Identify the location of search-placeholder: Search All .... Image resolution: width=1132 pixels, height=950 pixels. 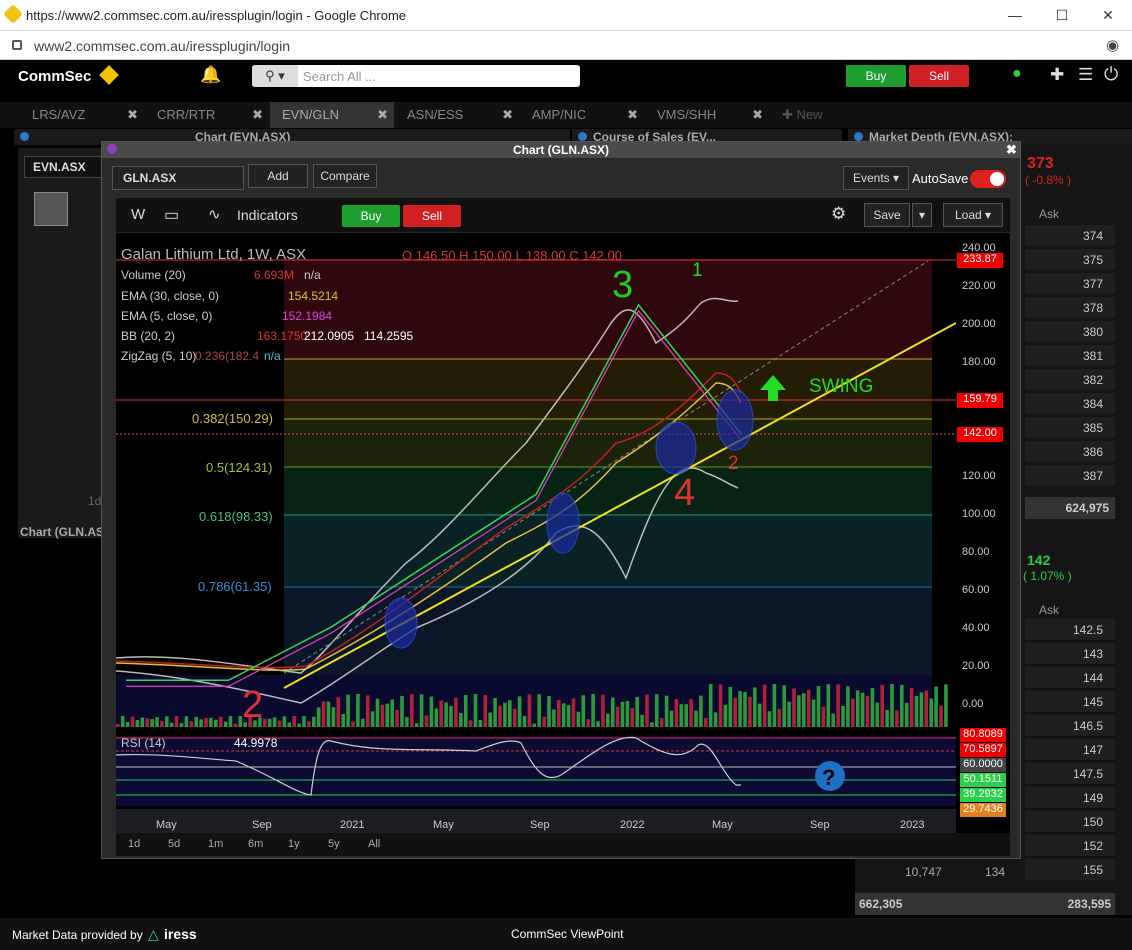
(339, 76).